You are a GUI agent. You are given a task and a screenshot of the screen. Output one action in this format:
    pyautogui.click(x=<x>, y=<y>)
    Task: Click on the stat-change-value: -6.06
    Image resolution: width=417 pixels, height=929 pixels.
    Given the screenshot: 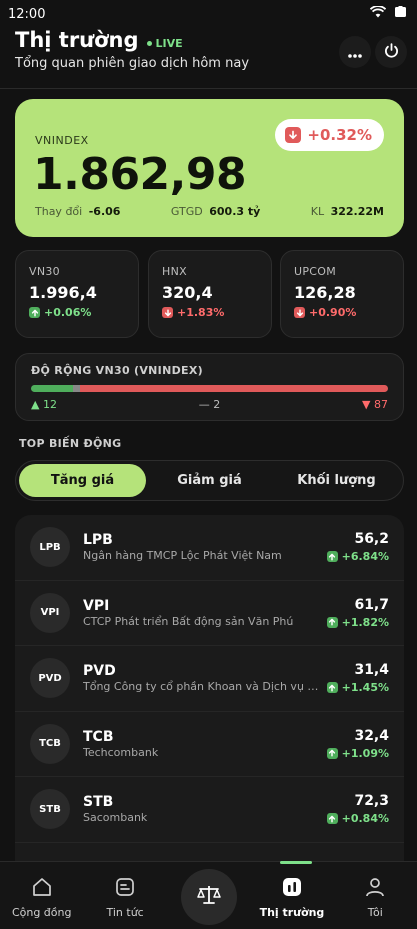 What is the action you would take?
    pyautogui.click(x=104, y=211)
    